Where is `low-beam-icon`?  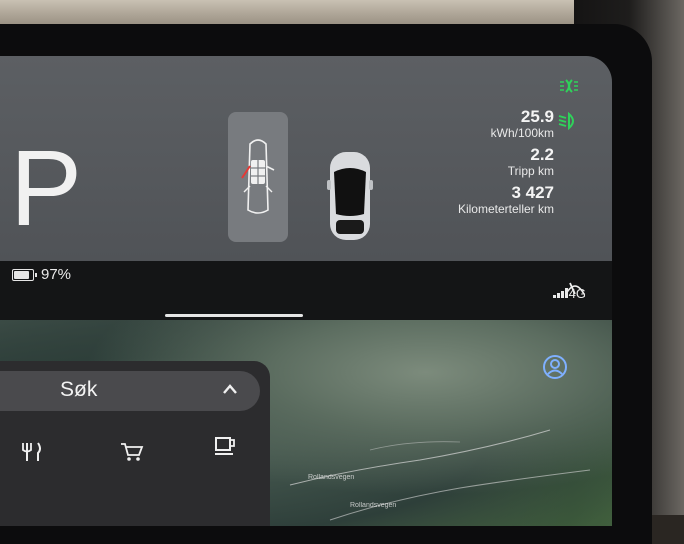 low-beam-icon is located at coordinates (566, 121).